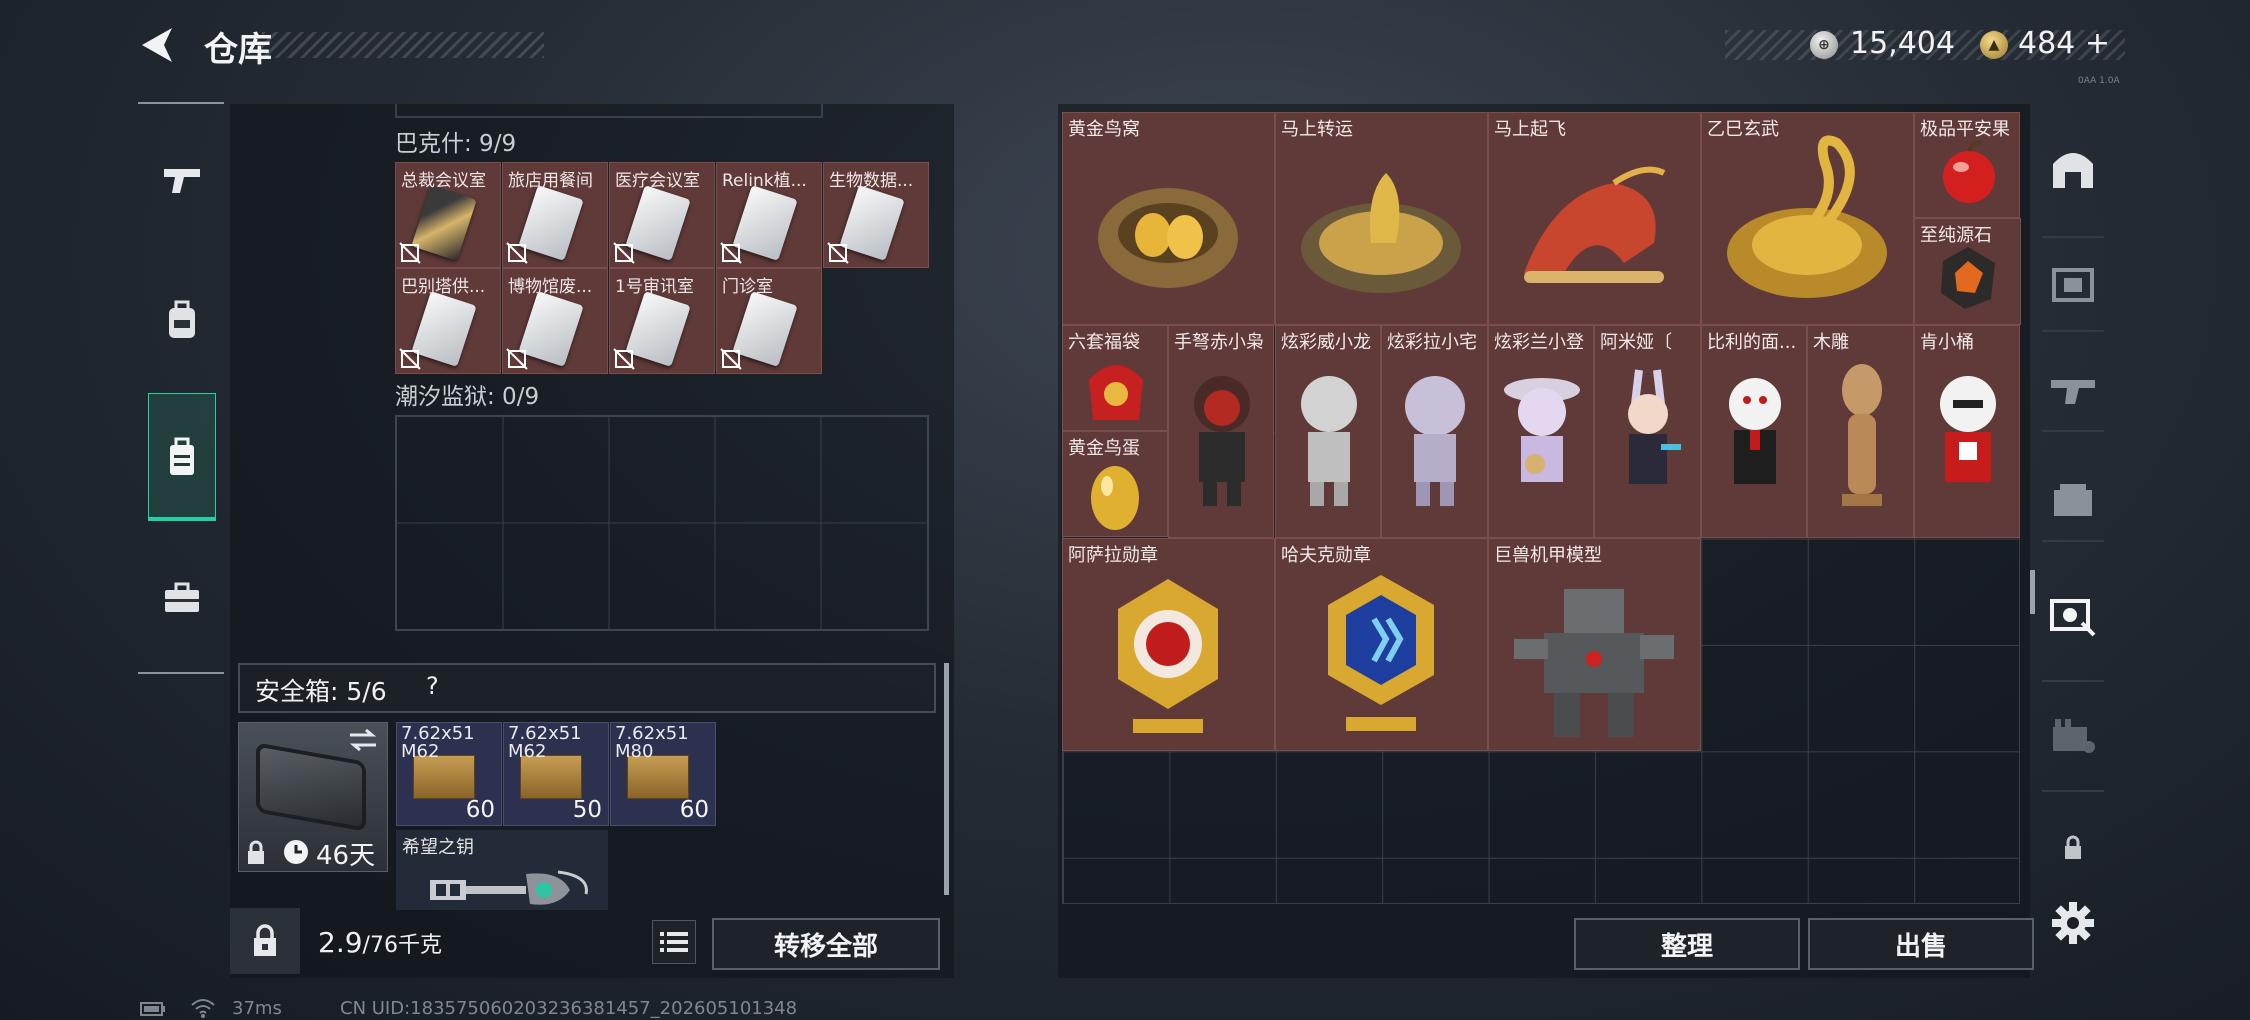 This screenshot has height=1020, width=2250. I want to click on backpack-icon, so click(182, 319).